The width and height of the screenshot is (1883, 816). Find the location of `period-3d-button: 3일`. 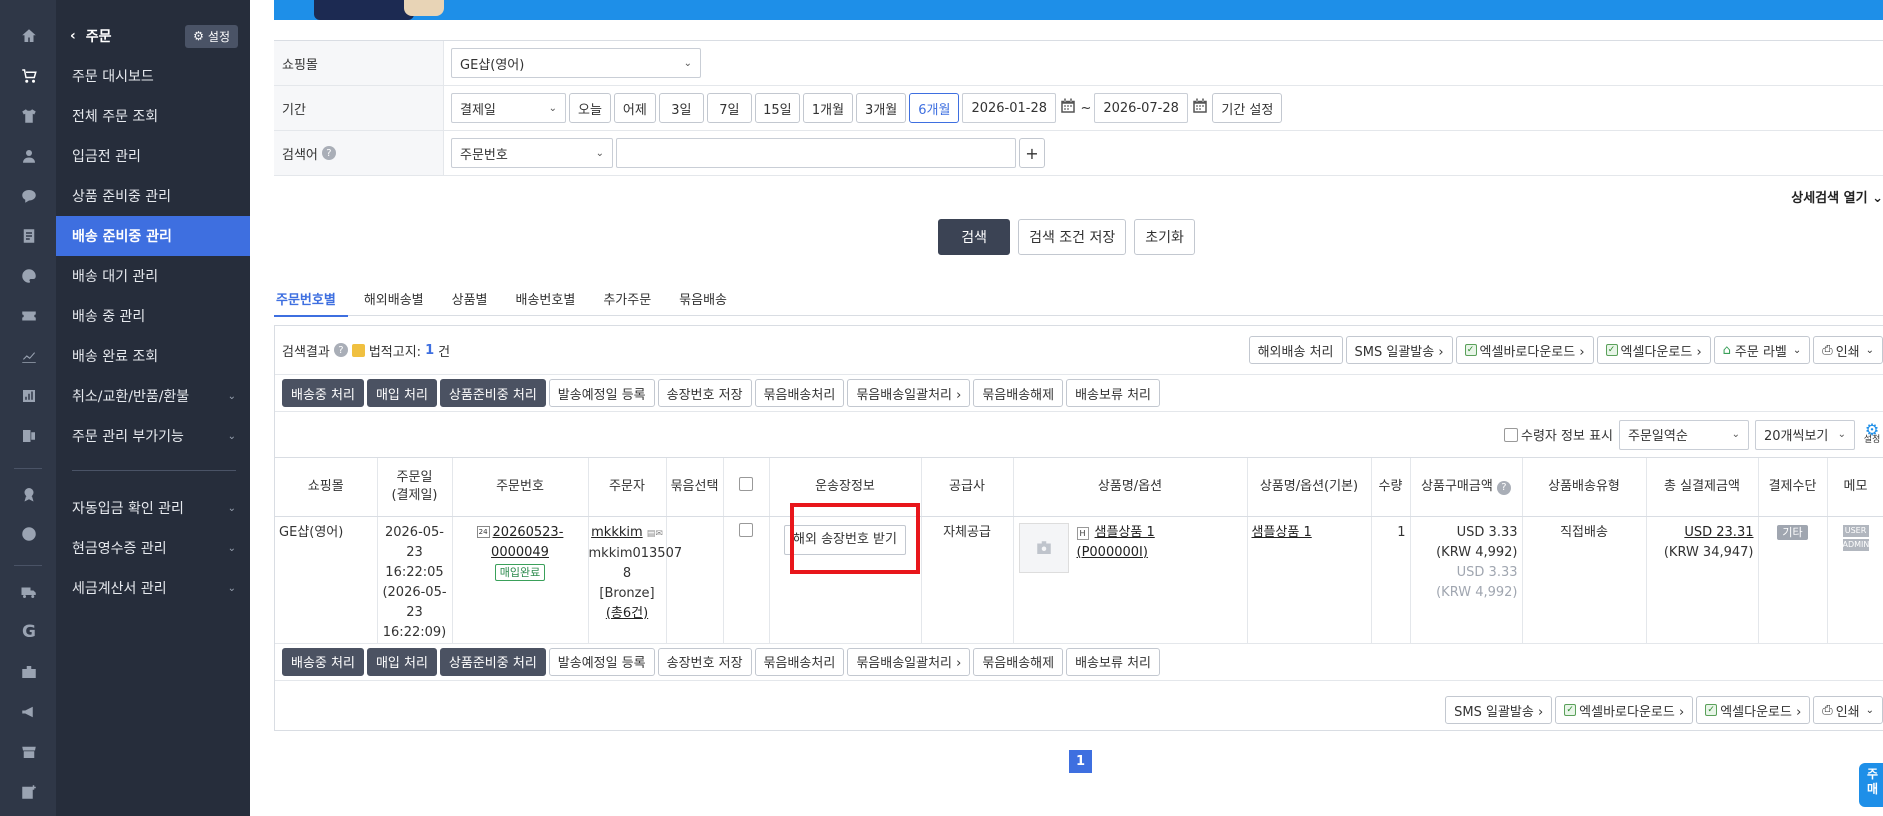

period-3d-button: 3일 is located at coordinates (681, 108).